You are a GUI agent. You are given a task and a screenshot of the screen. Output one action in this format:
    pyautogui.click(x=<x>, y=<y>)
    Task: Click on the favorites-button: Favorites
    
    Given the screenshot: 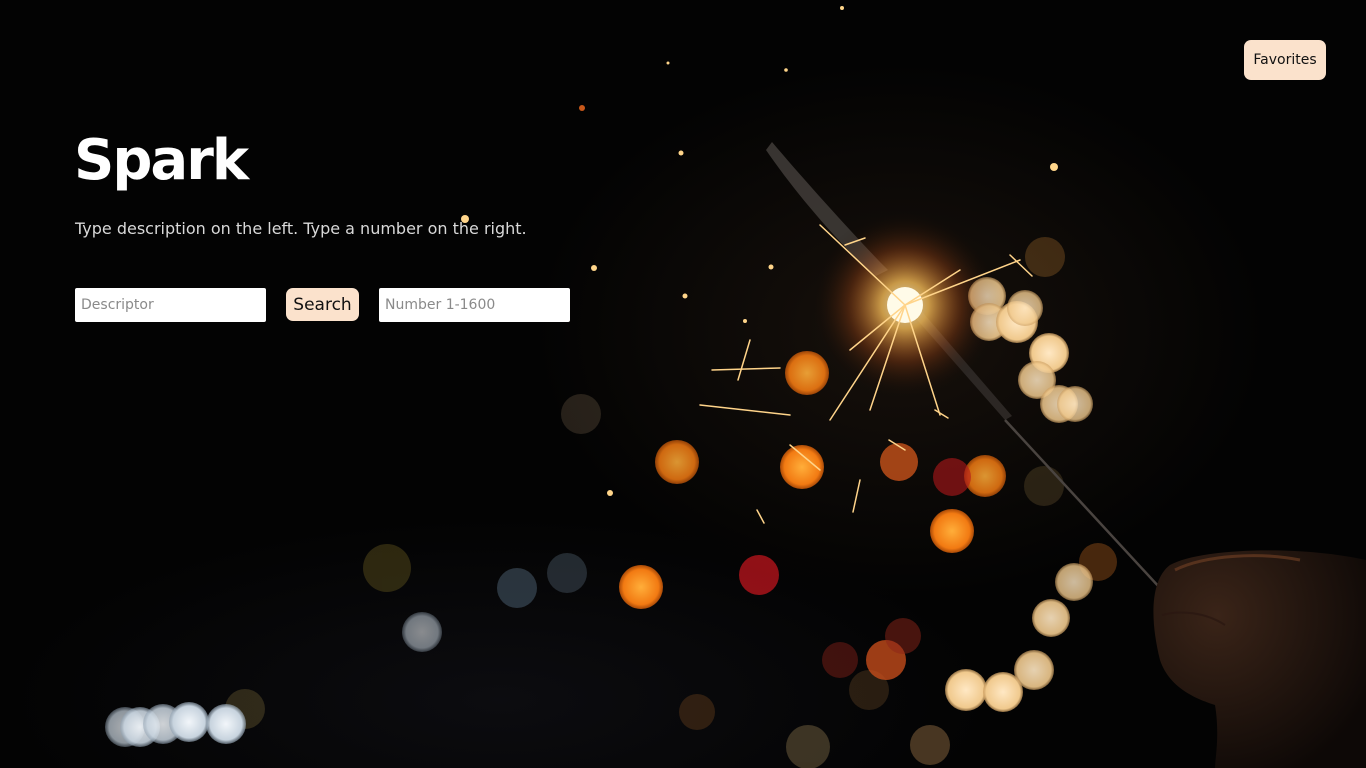 What is the action you would take?
    pyautogui.click(x=1285, y=60)
    